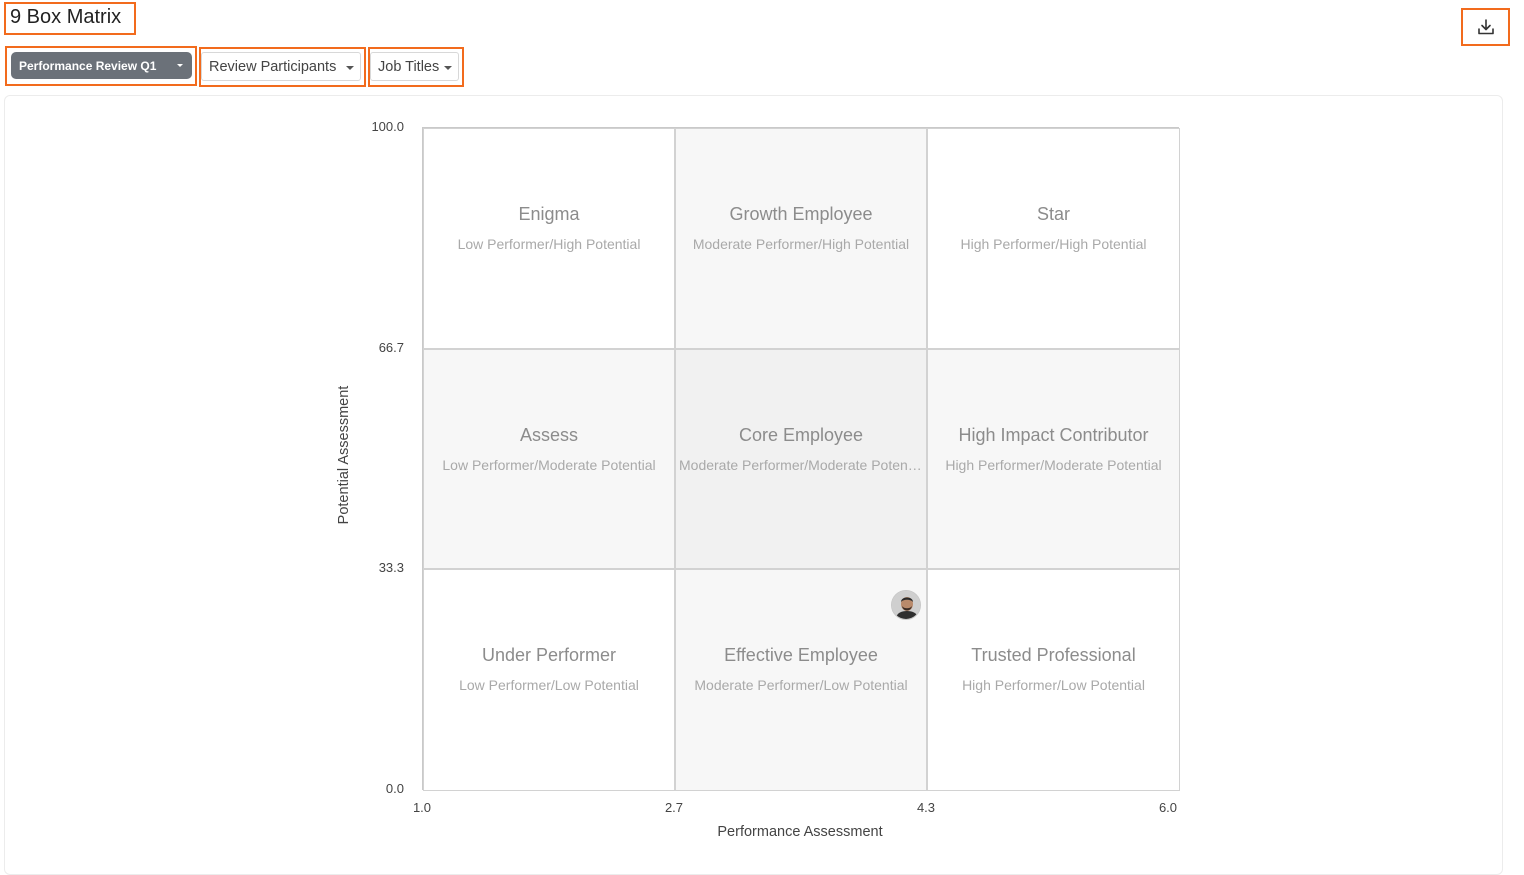  What do you see at coordinates (801, 465) in the screenshot?
I see `cell-subtitle: Moderate Performer/Moderate Potential` at bounding box center [801, 465].